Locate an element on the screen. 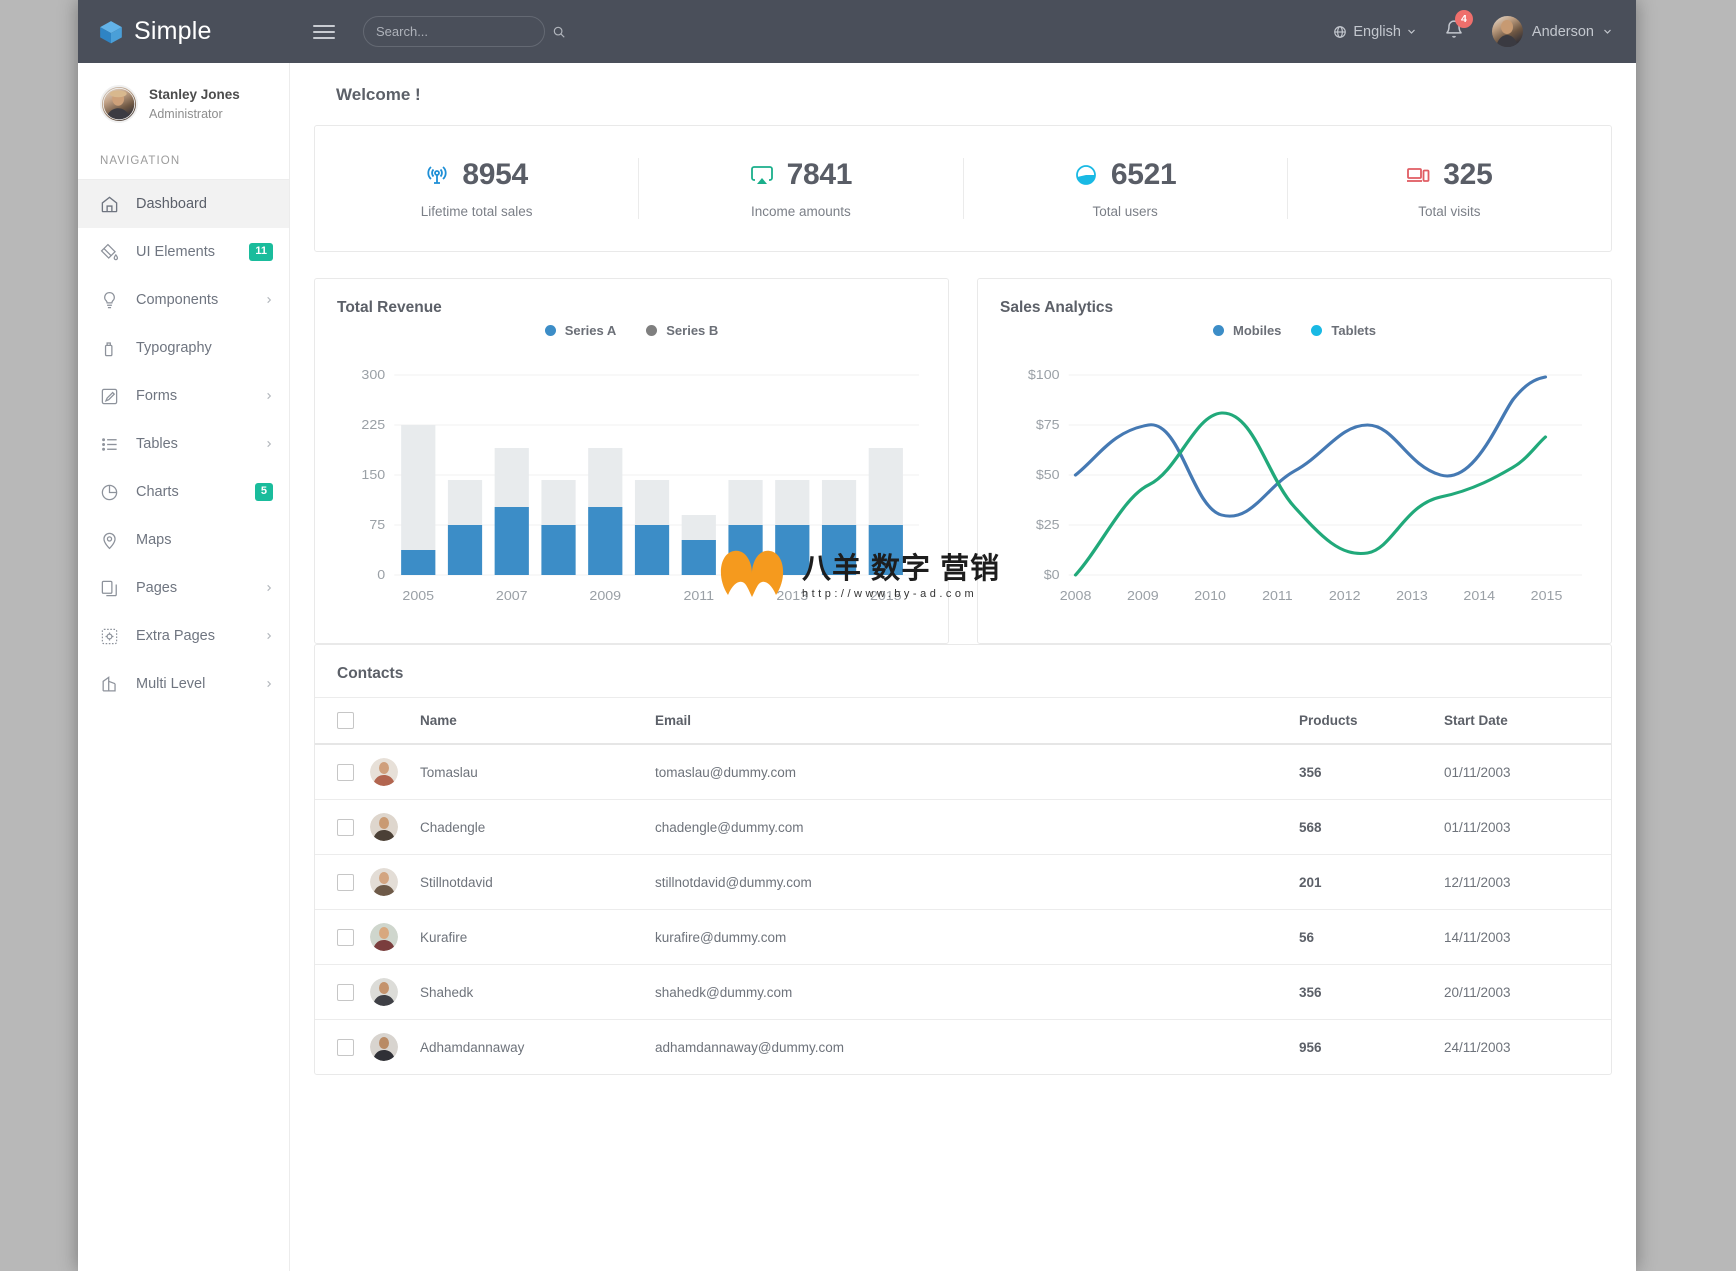 The image size is (1736, 1271). cell-email: adhamdannaway@dummy.com is located at coordinates (750, 1047).